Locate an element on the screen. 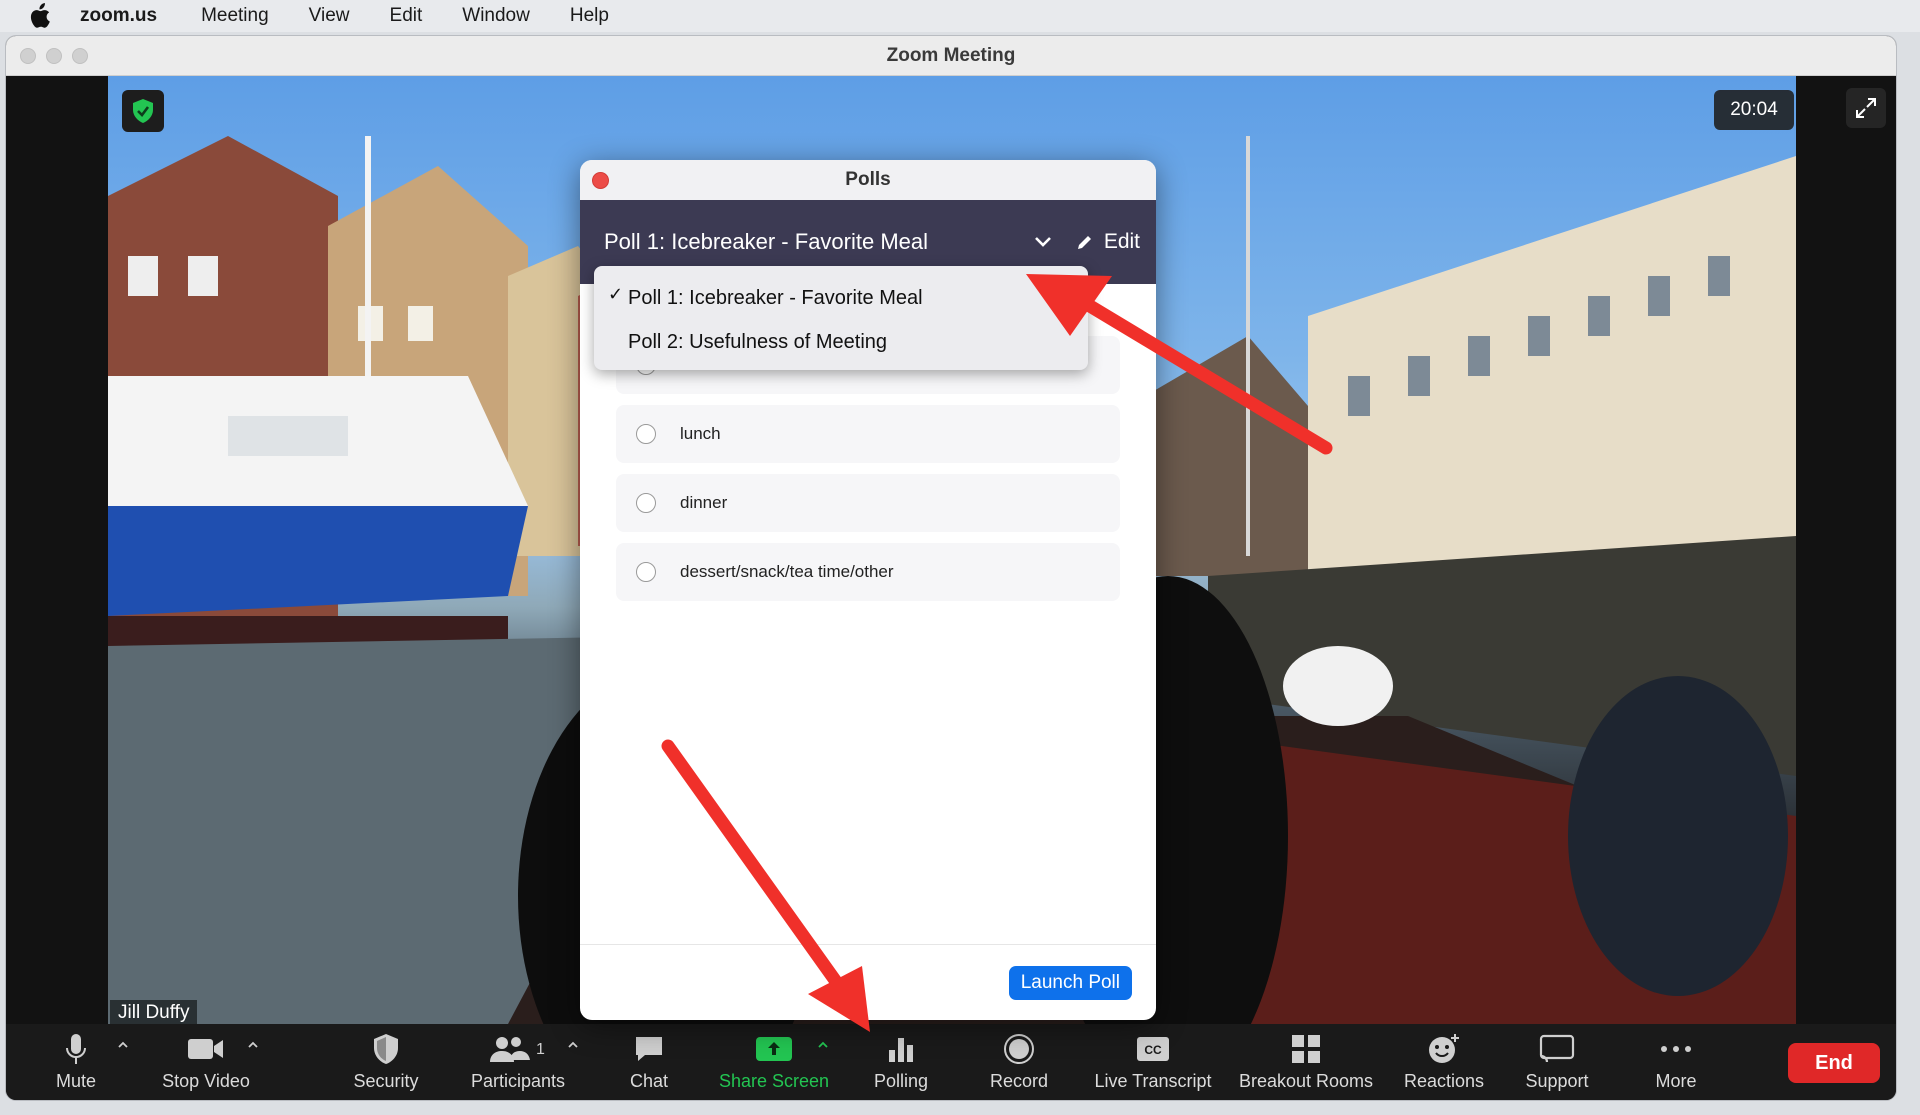 The width and height of the screenshot is (1920, 1115). mute-button: Mute is located at coordinates (76, 1062).